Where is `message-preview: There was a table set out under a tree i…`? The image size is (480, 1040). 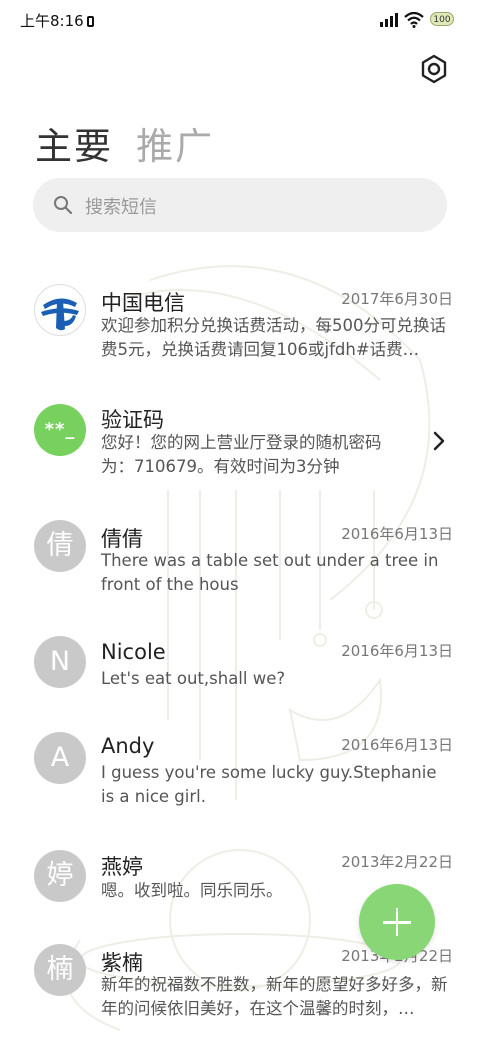 message-preview: There was a table set out under a tree i… is located at coordinates (270, 572).